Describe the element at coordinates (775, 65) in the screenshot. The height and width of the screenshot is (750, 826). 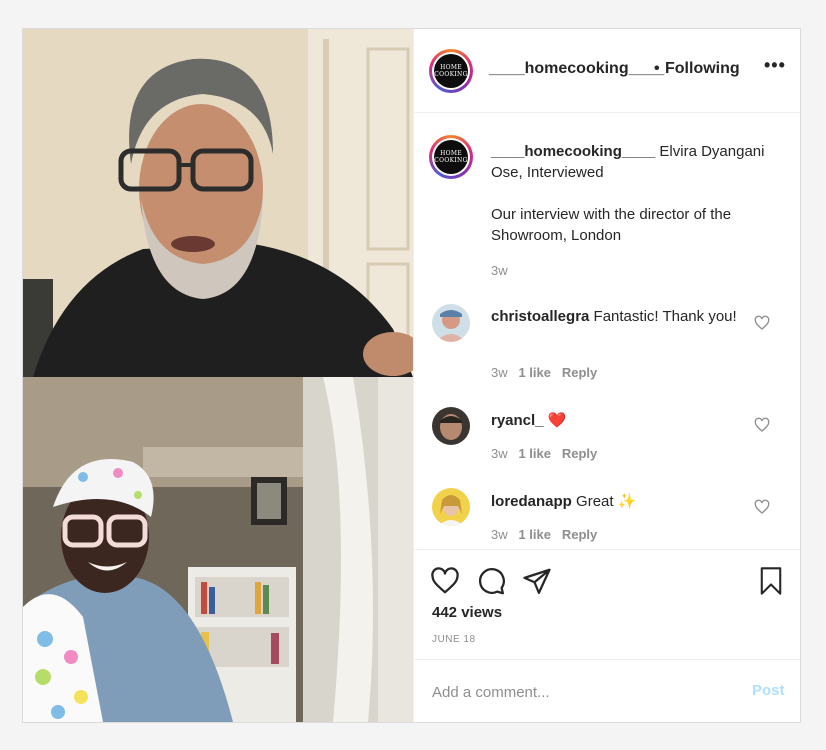
I see `more-options-button: •••` at that location.